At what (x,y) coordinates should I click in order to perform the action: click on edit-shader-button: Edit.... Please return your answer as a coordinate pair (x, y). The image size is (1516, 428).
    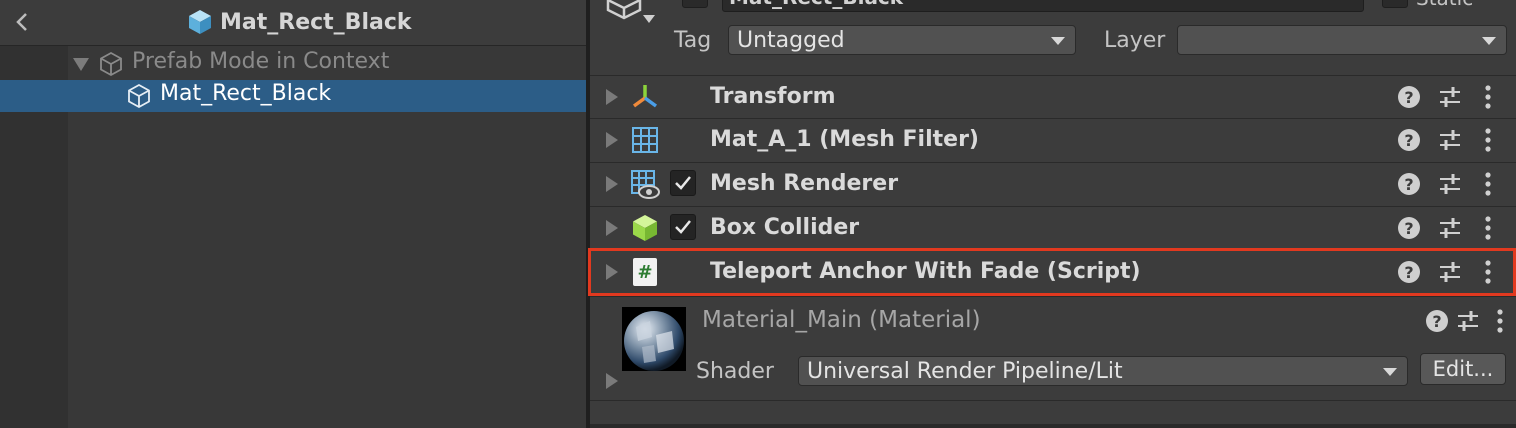
    Looking at the image, I should click on (1463, 369).